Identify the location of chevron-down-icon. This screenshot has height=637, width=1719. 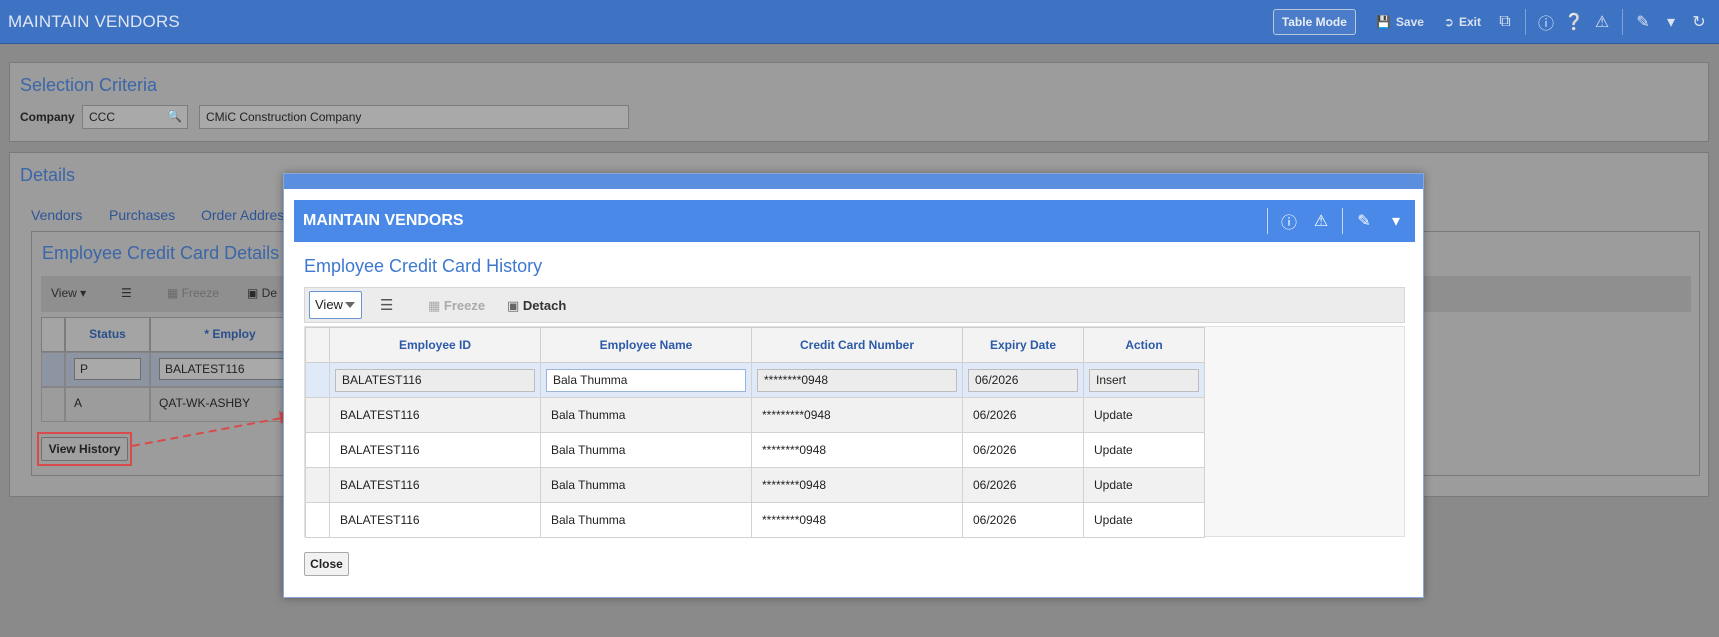
(350, 305).